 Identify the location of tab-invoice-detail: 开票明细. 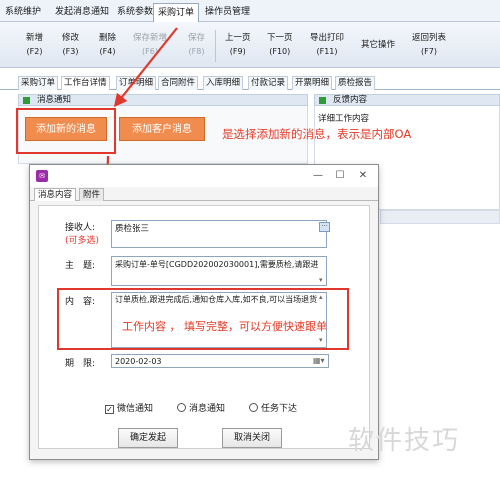
(312, 83).